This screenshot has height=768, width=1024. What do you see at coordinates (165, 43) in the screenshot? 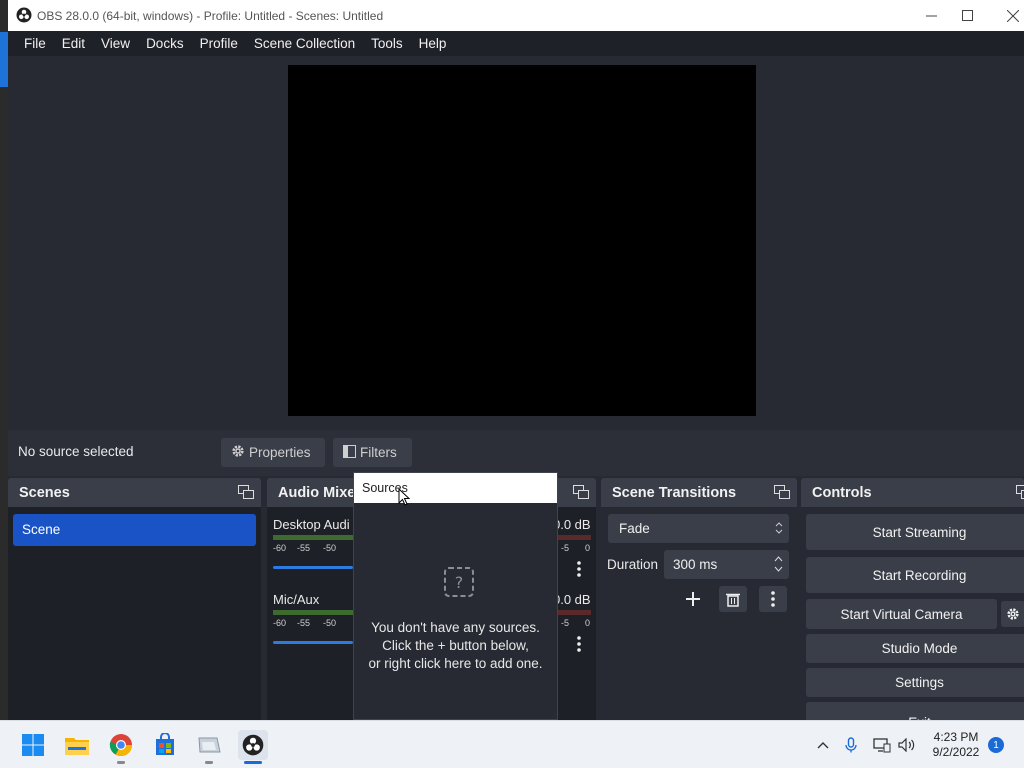
I see `menu-docks: Docks` at bounding box center [165, 43].